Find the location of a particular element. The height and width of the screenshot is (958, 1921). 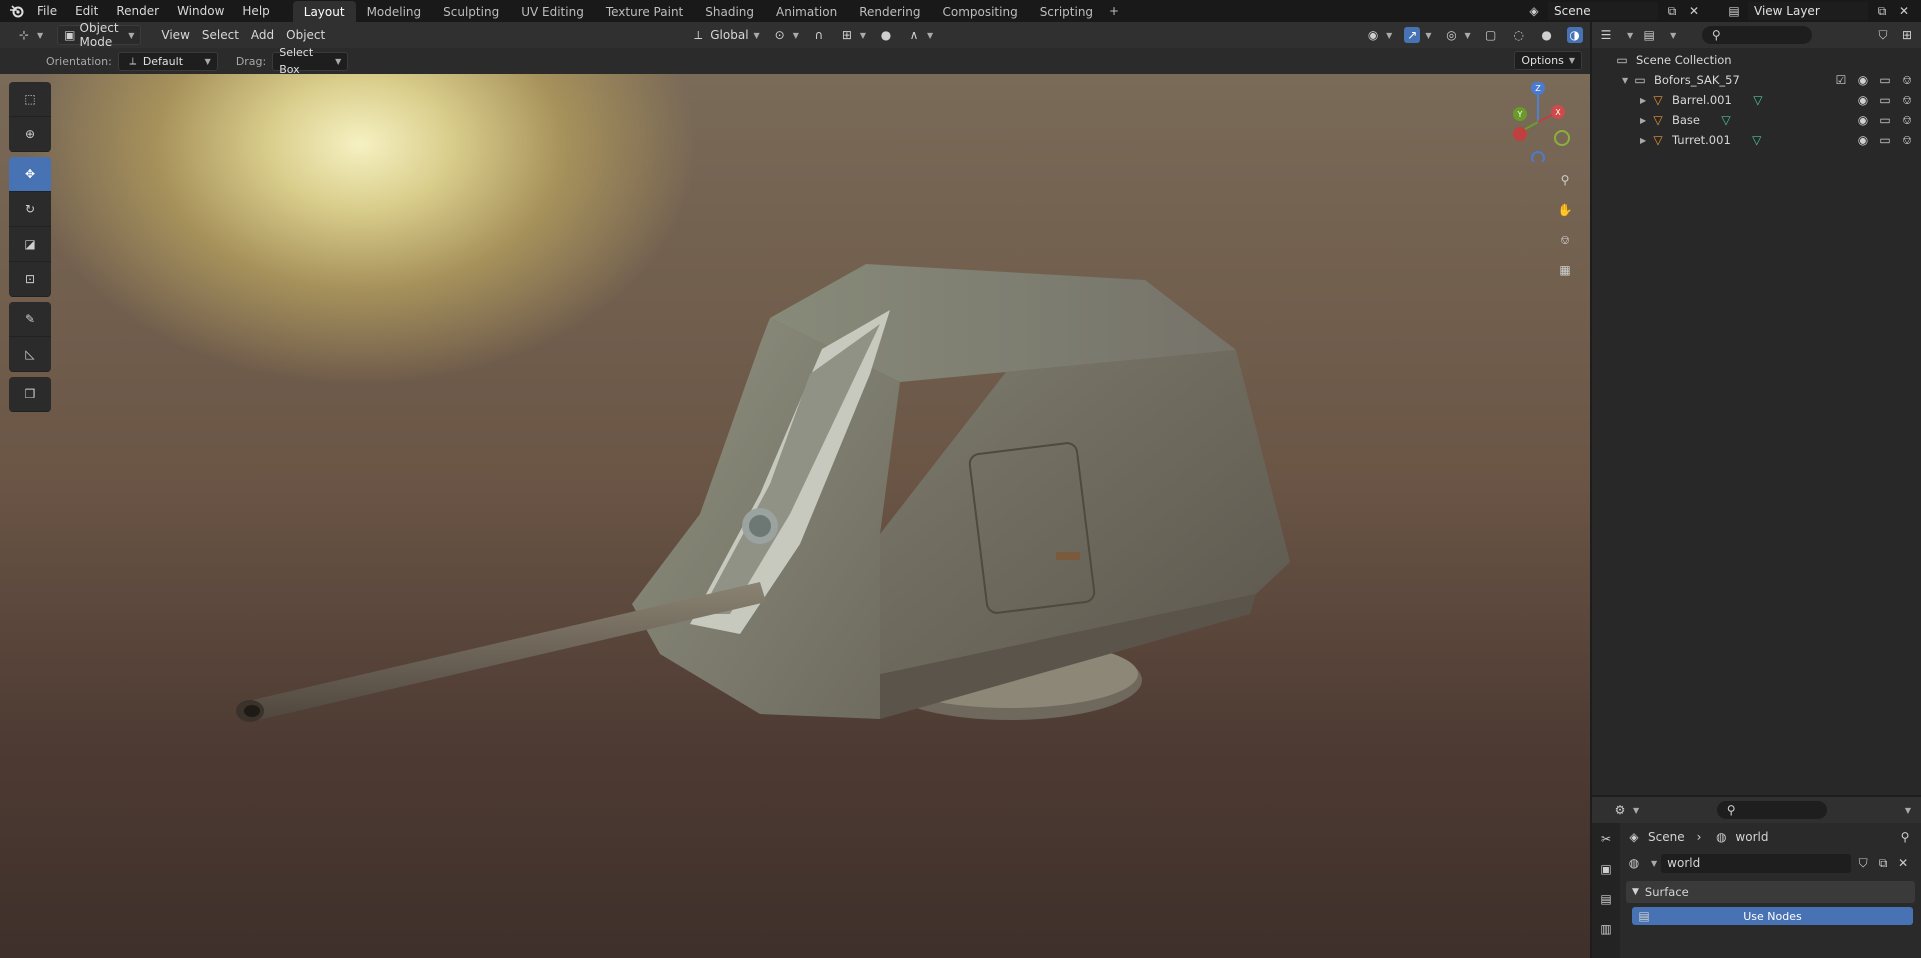

new-view-layer-icon: ⧉ is located at coordinates (1882, 11).